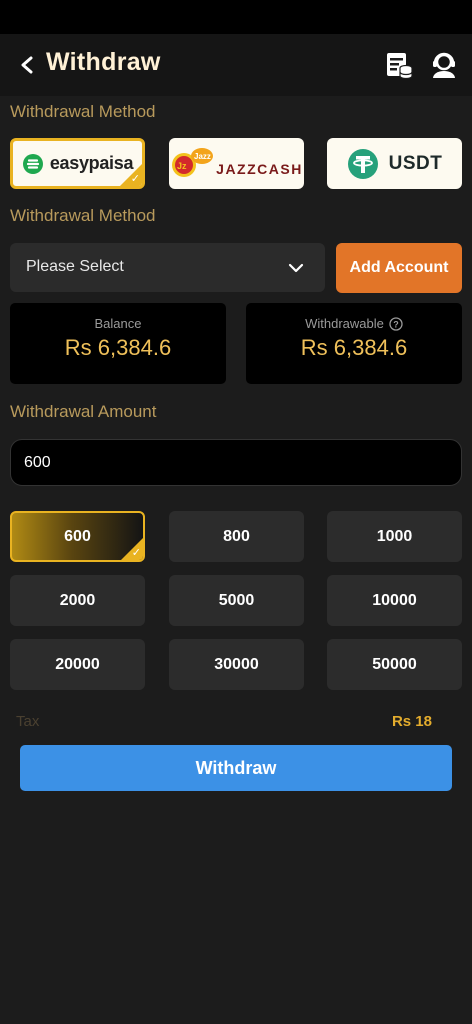 Image resolution: width=472 pixels, height=1024 pixels. What do you see at coordinates (167, 267) in the screenshot?
I see `account-select: Please Select` at bounding box center [167, 267].